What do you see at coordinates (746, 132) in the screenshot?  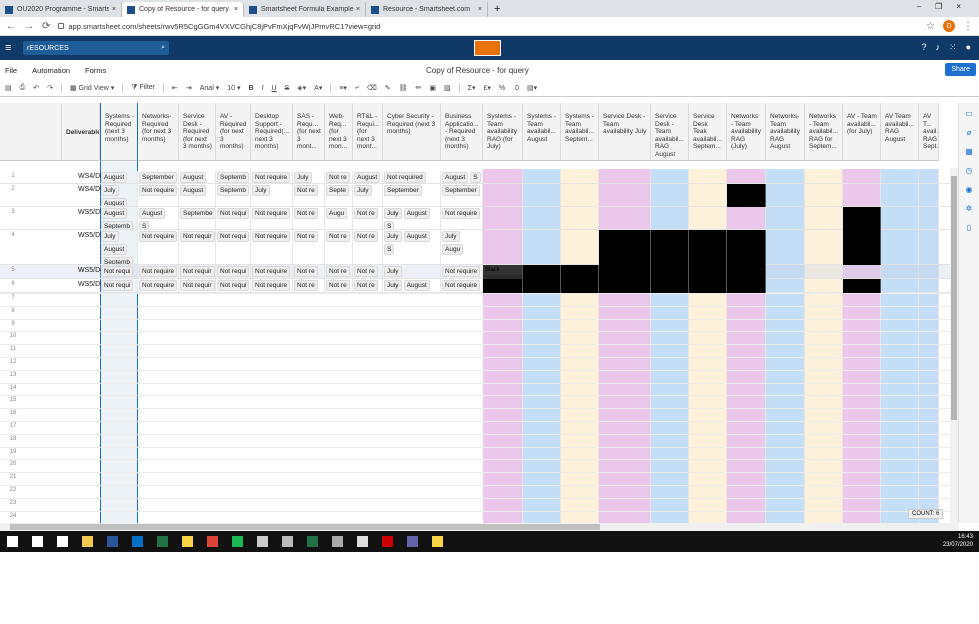 I see `column-header: Networks - Team availability RAG (July)` at bounding box center [746, 132].